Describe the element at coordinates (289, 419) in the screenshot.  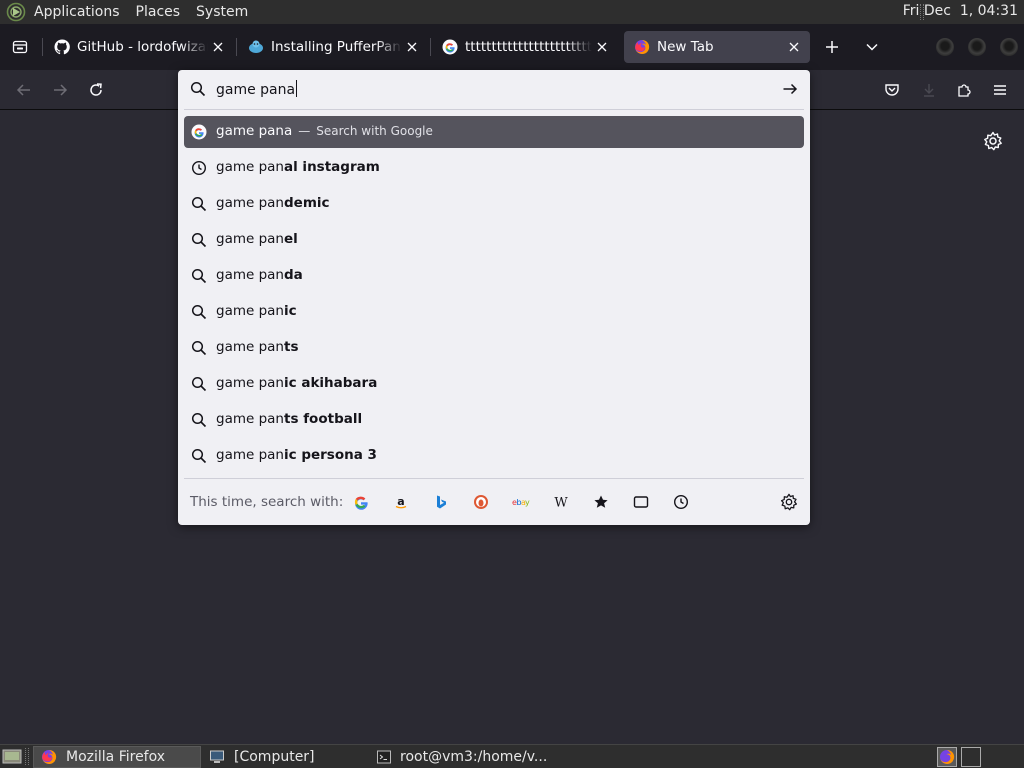
I see `result-text: game pants football` at that location.